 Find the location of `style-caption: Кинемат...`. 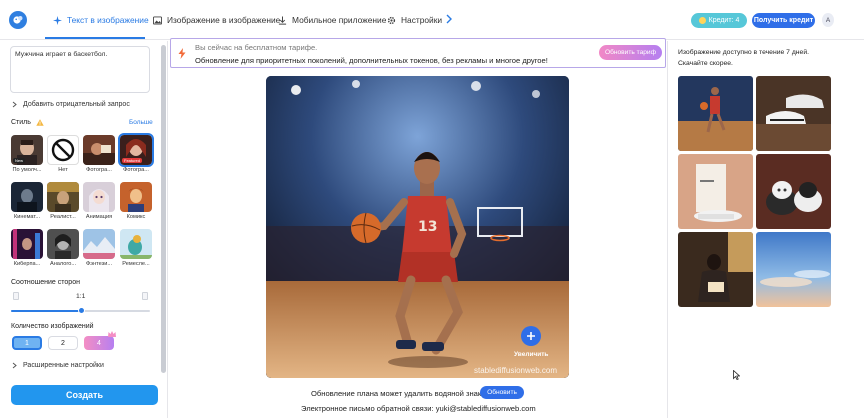

style-caption: Кинемат... is located at coordinates (27, 217).